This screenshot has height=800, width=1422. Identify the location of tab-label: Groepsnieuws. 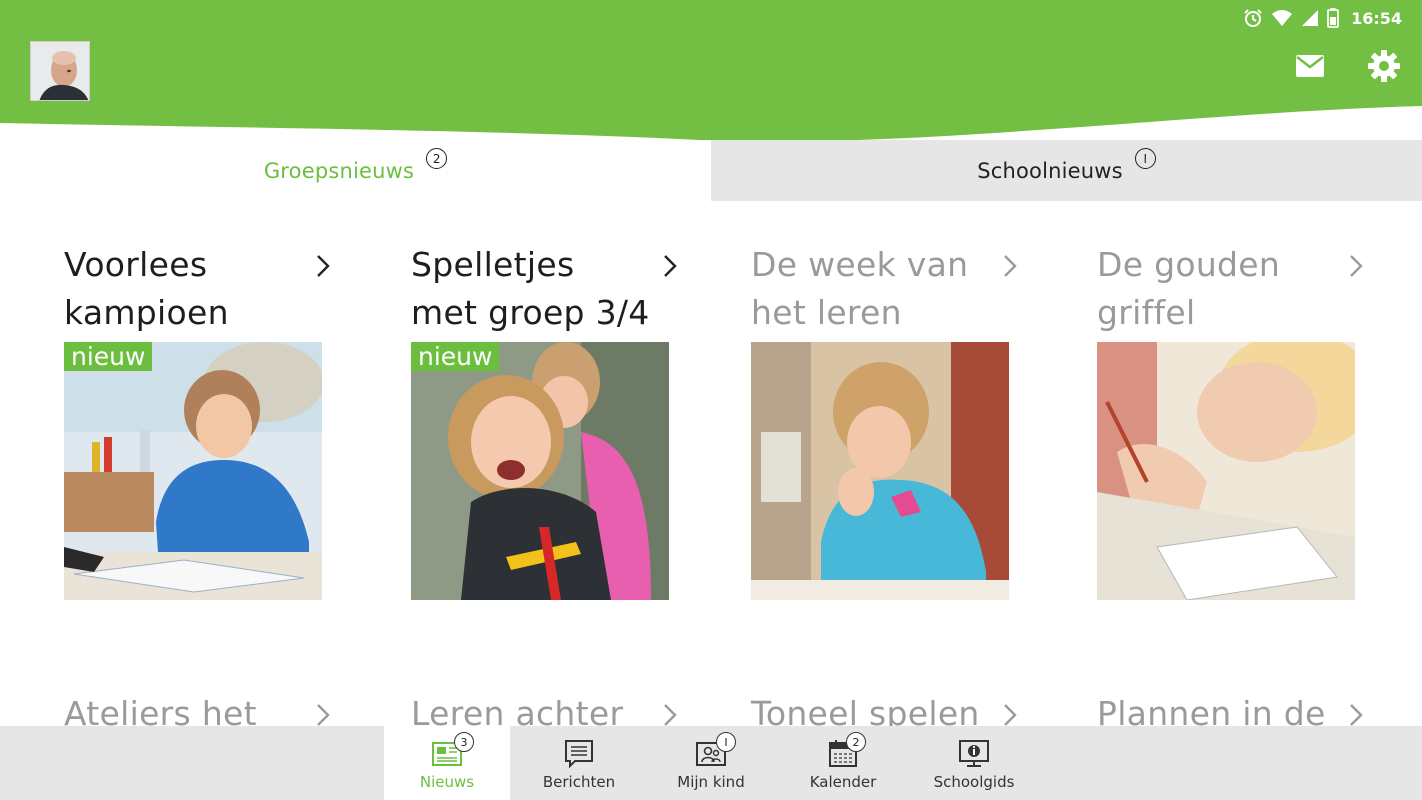
(339, 170).